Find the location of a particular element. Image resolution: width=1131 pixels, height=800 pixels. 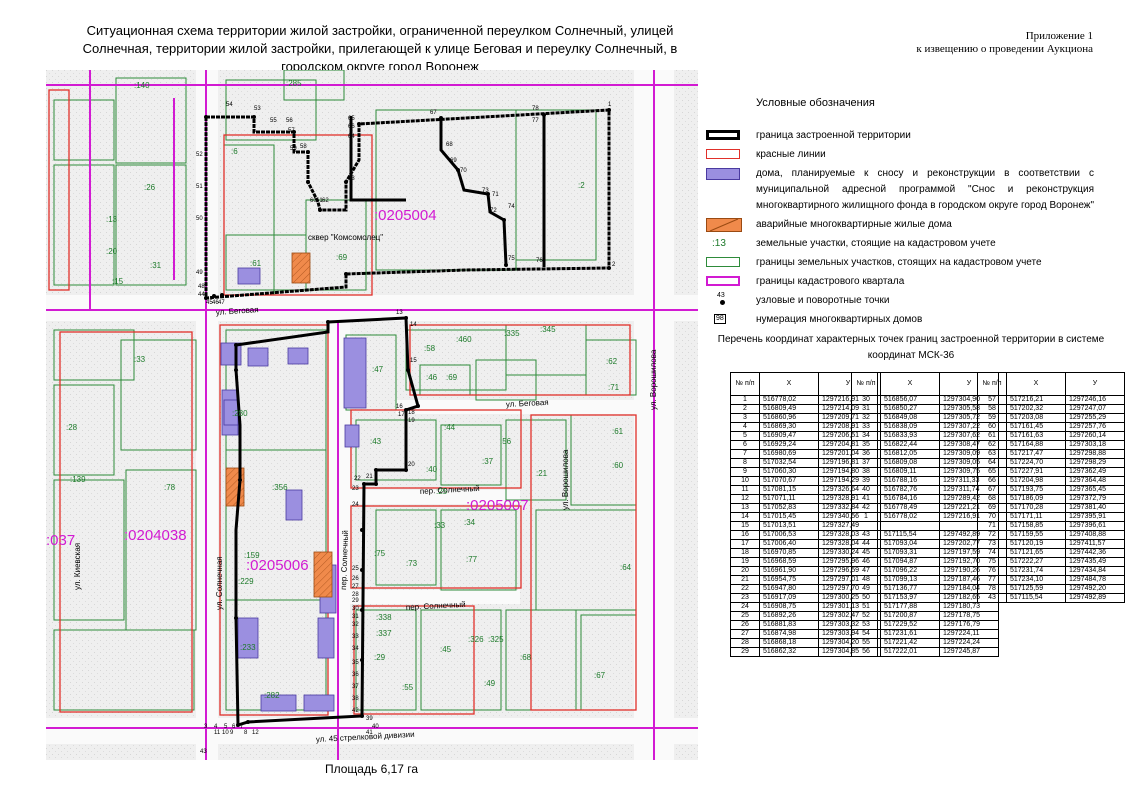

y-coord-cell: 1297492,89 is located at coordinates (1095, 598).